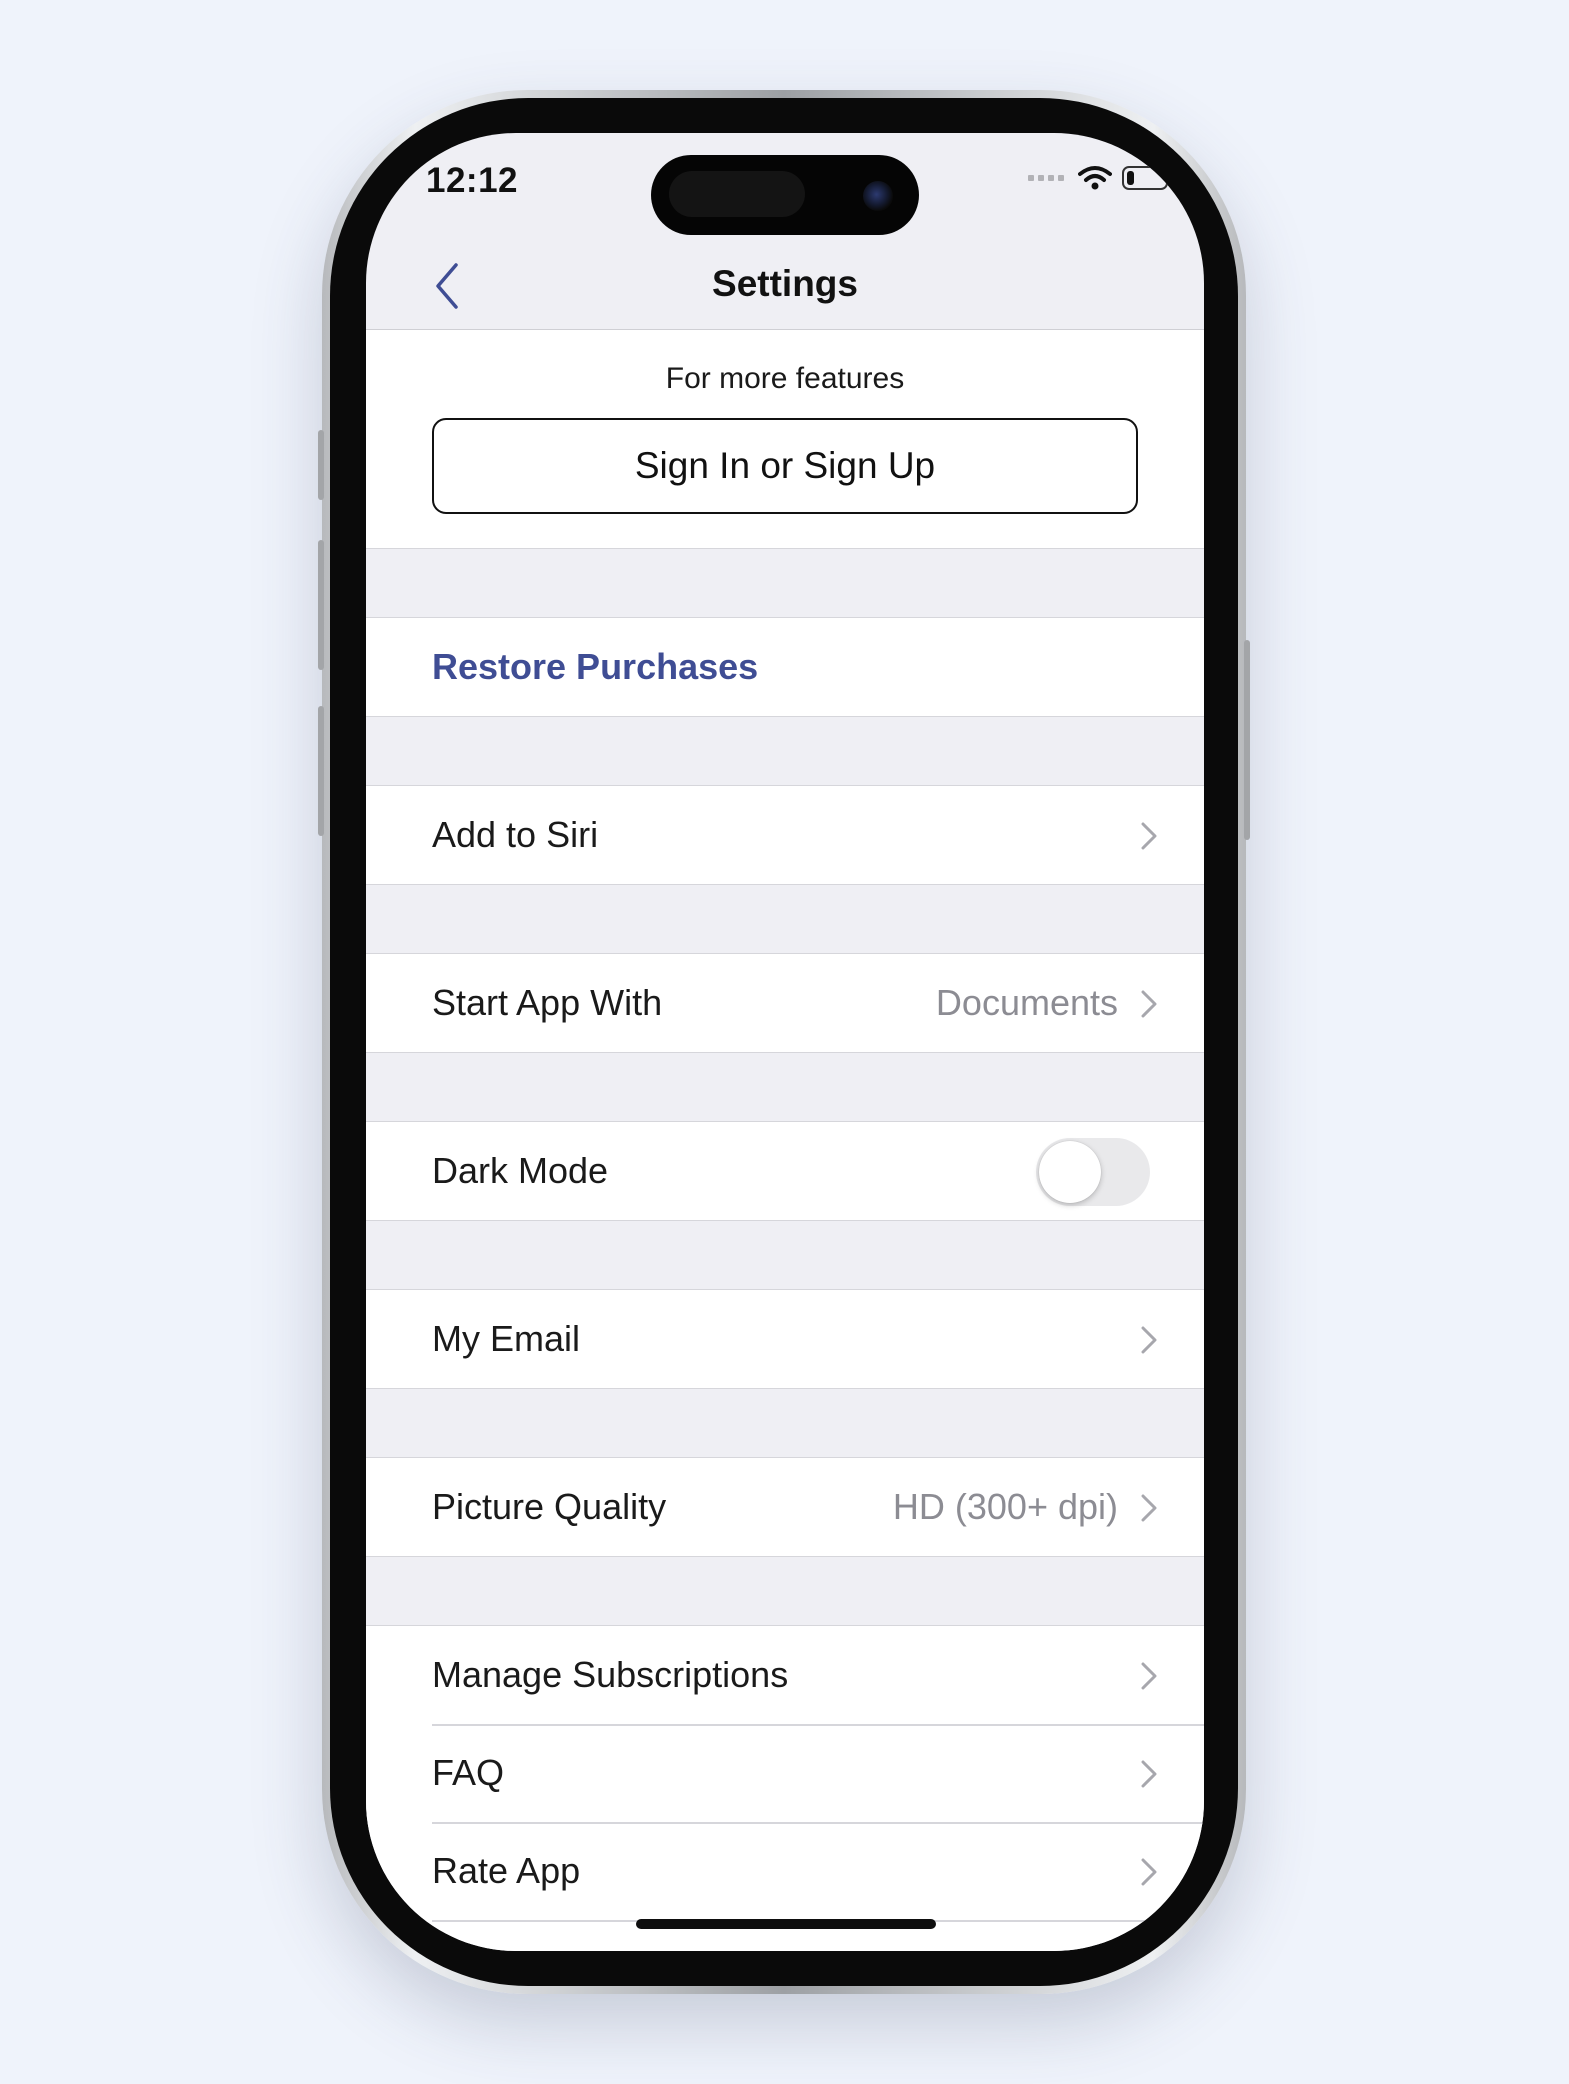 The height and width of the screenshot is (2084, 1569). I want to click on dark-mode-toggle, so click(1093, 1172).